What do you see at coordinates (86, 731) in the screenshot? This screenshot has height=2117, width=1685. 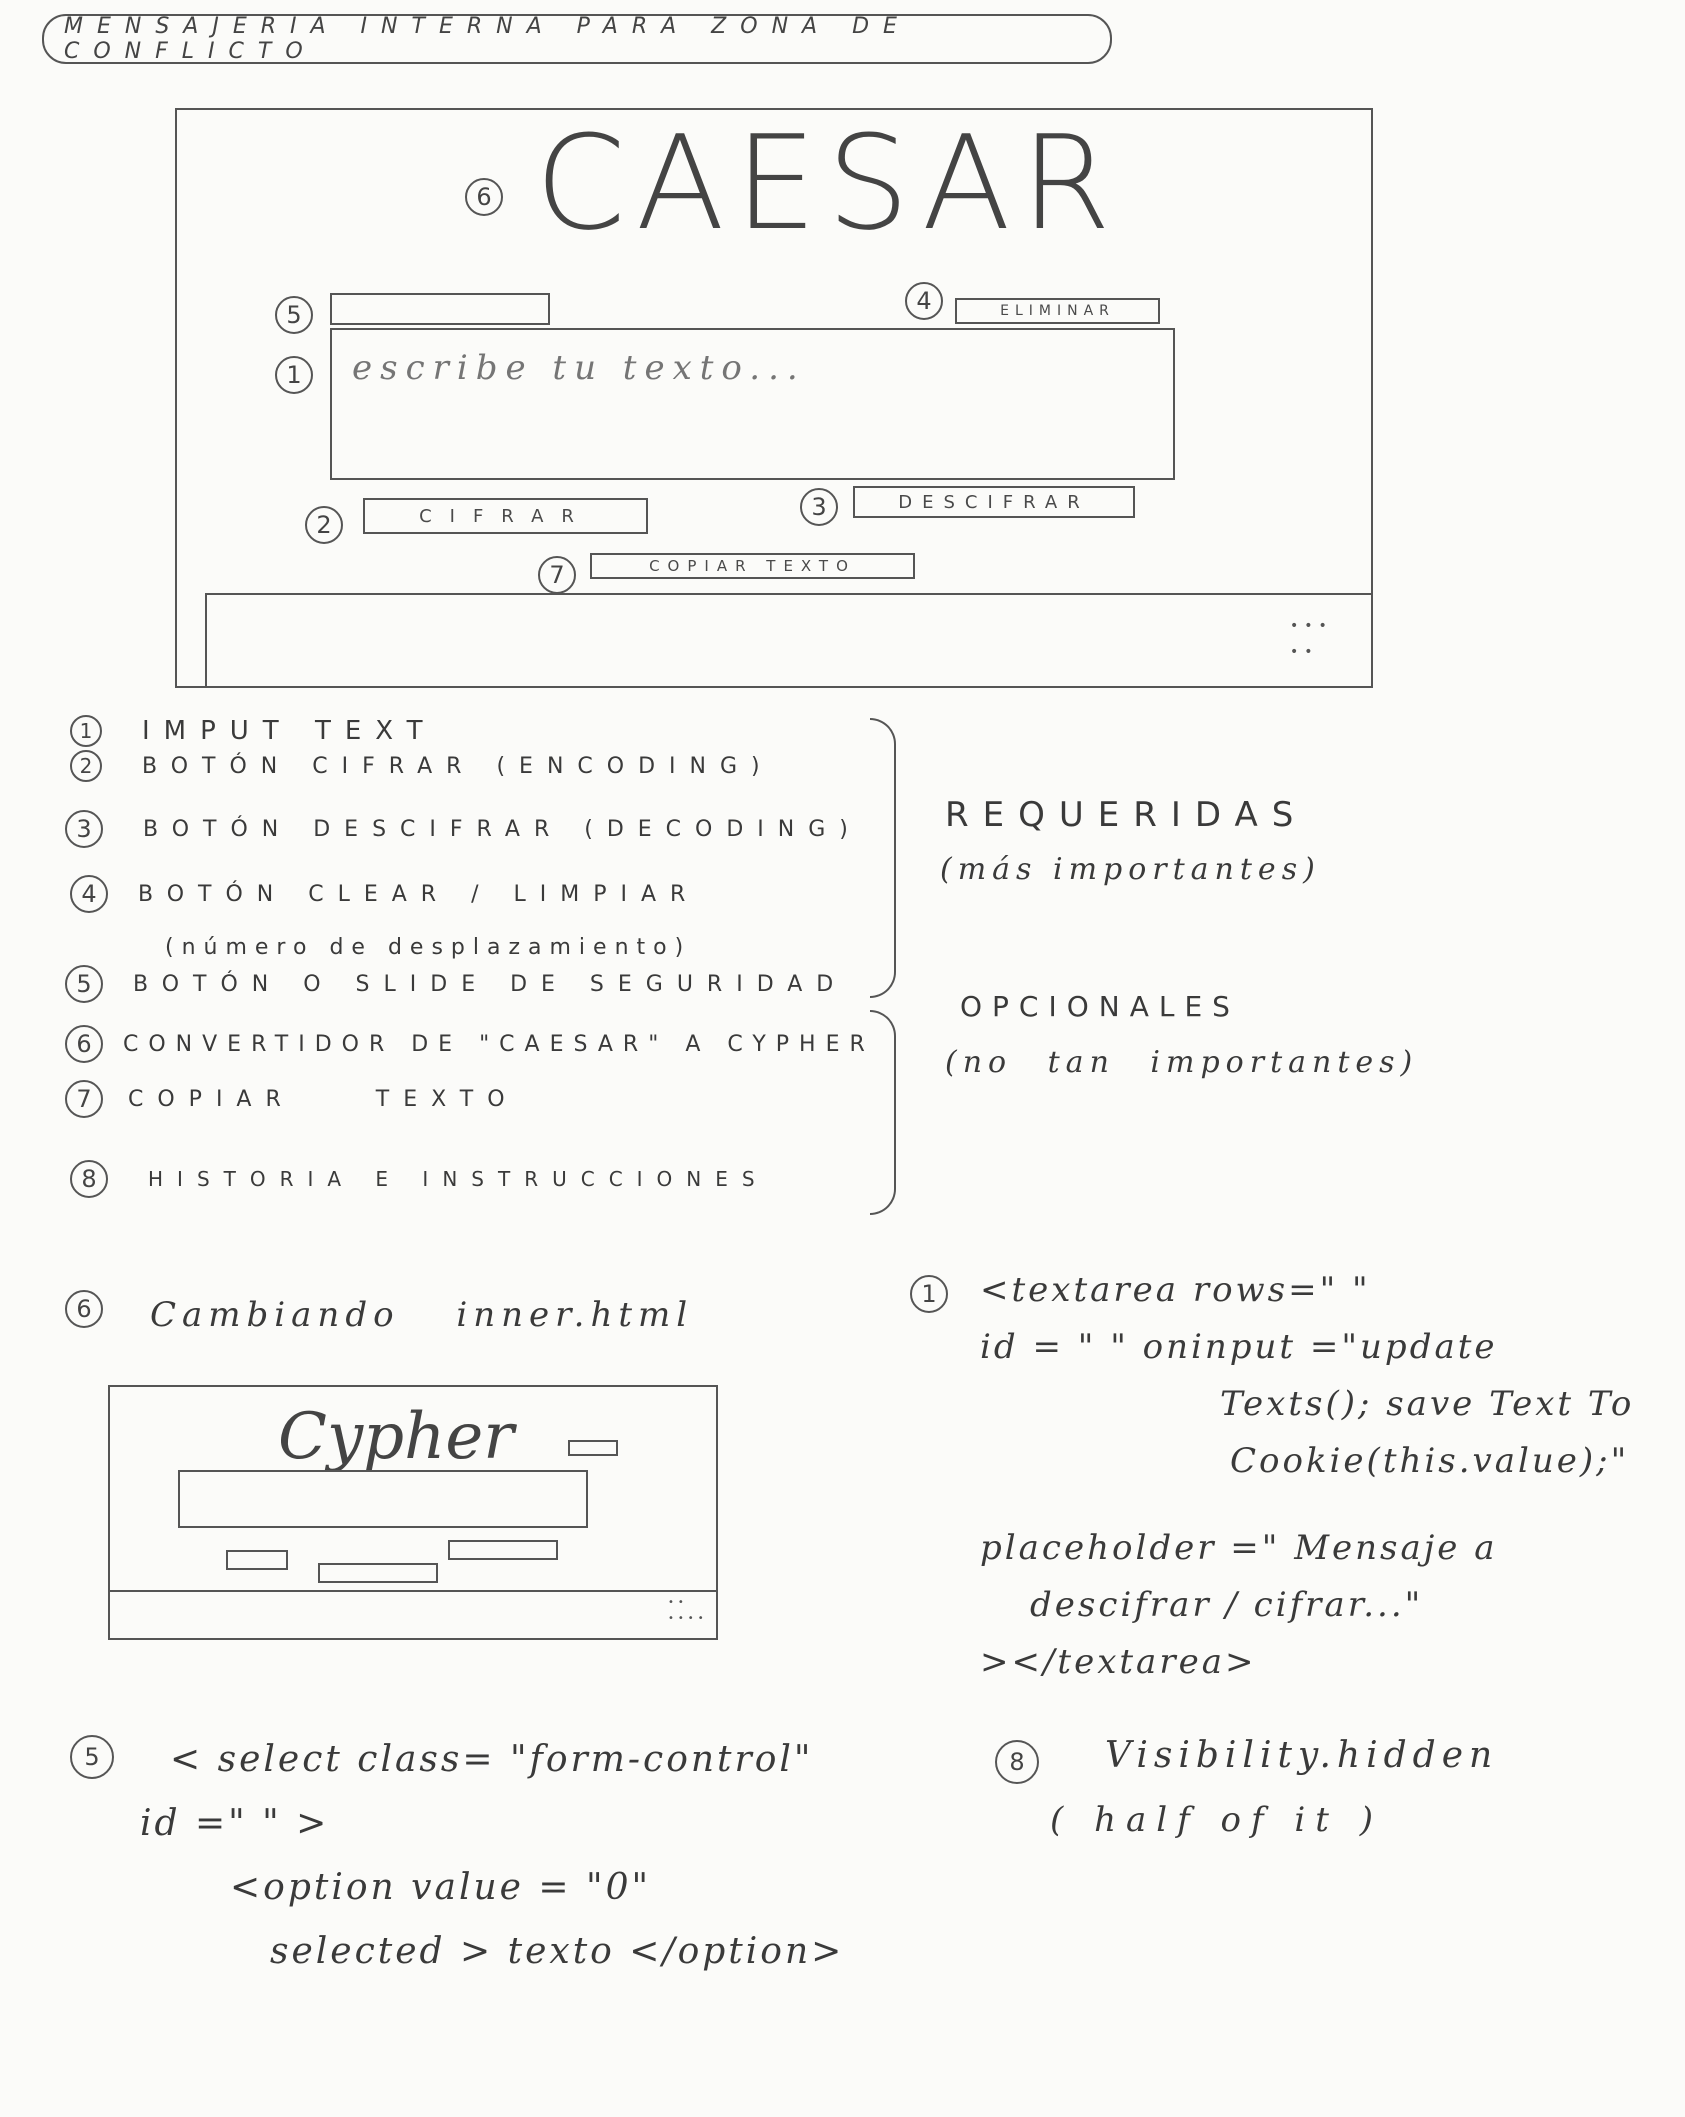 I see `feature-num: 1` at bounding box center [86, 731].